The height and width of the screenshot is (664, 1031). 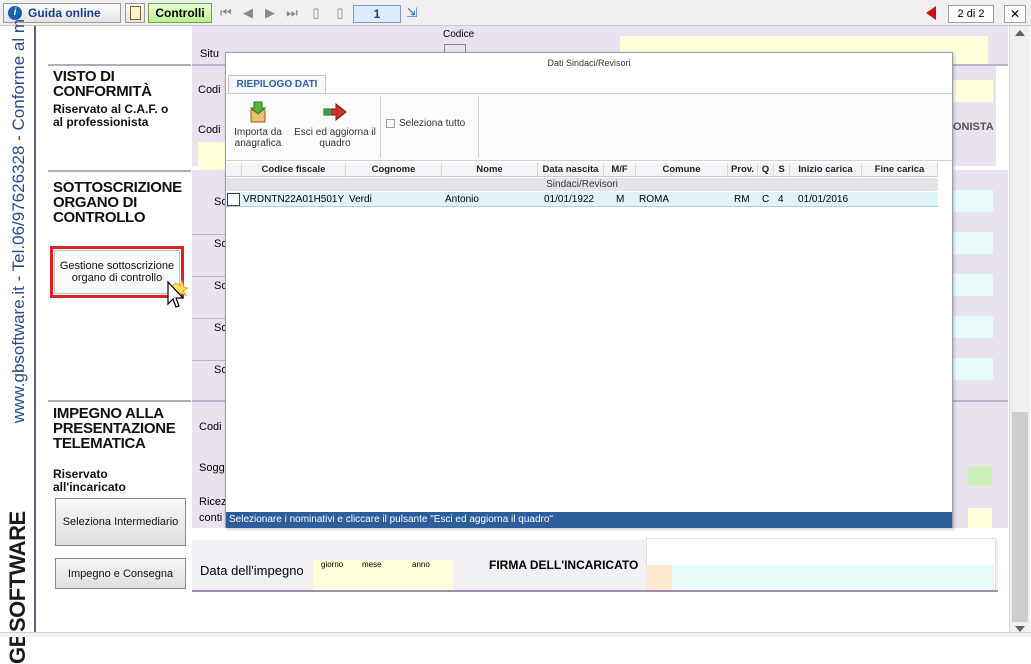 What do you see at coordinates (15, 13) in the screenshot?
I see `info-icon: i` at bounding box center [15, 13].